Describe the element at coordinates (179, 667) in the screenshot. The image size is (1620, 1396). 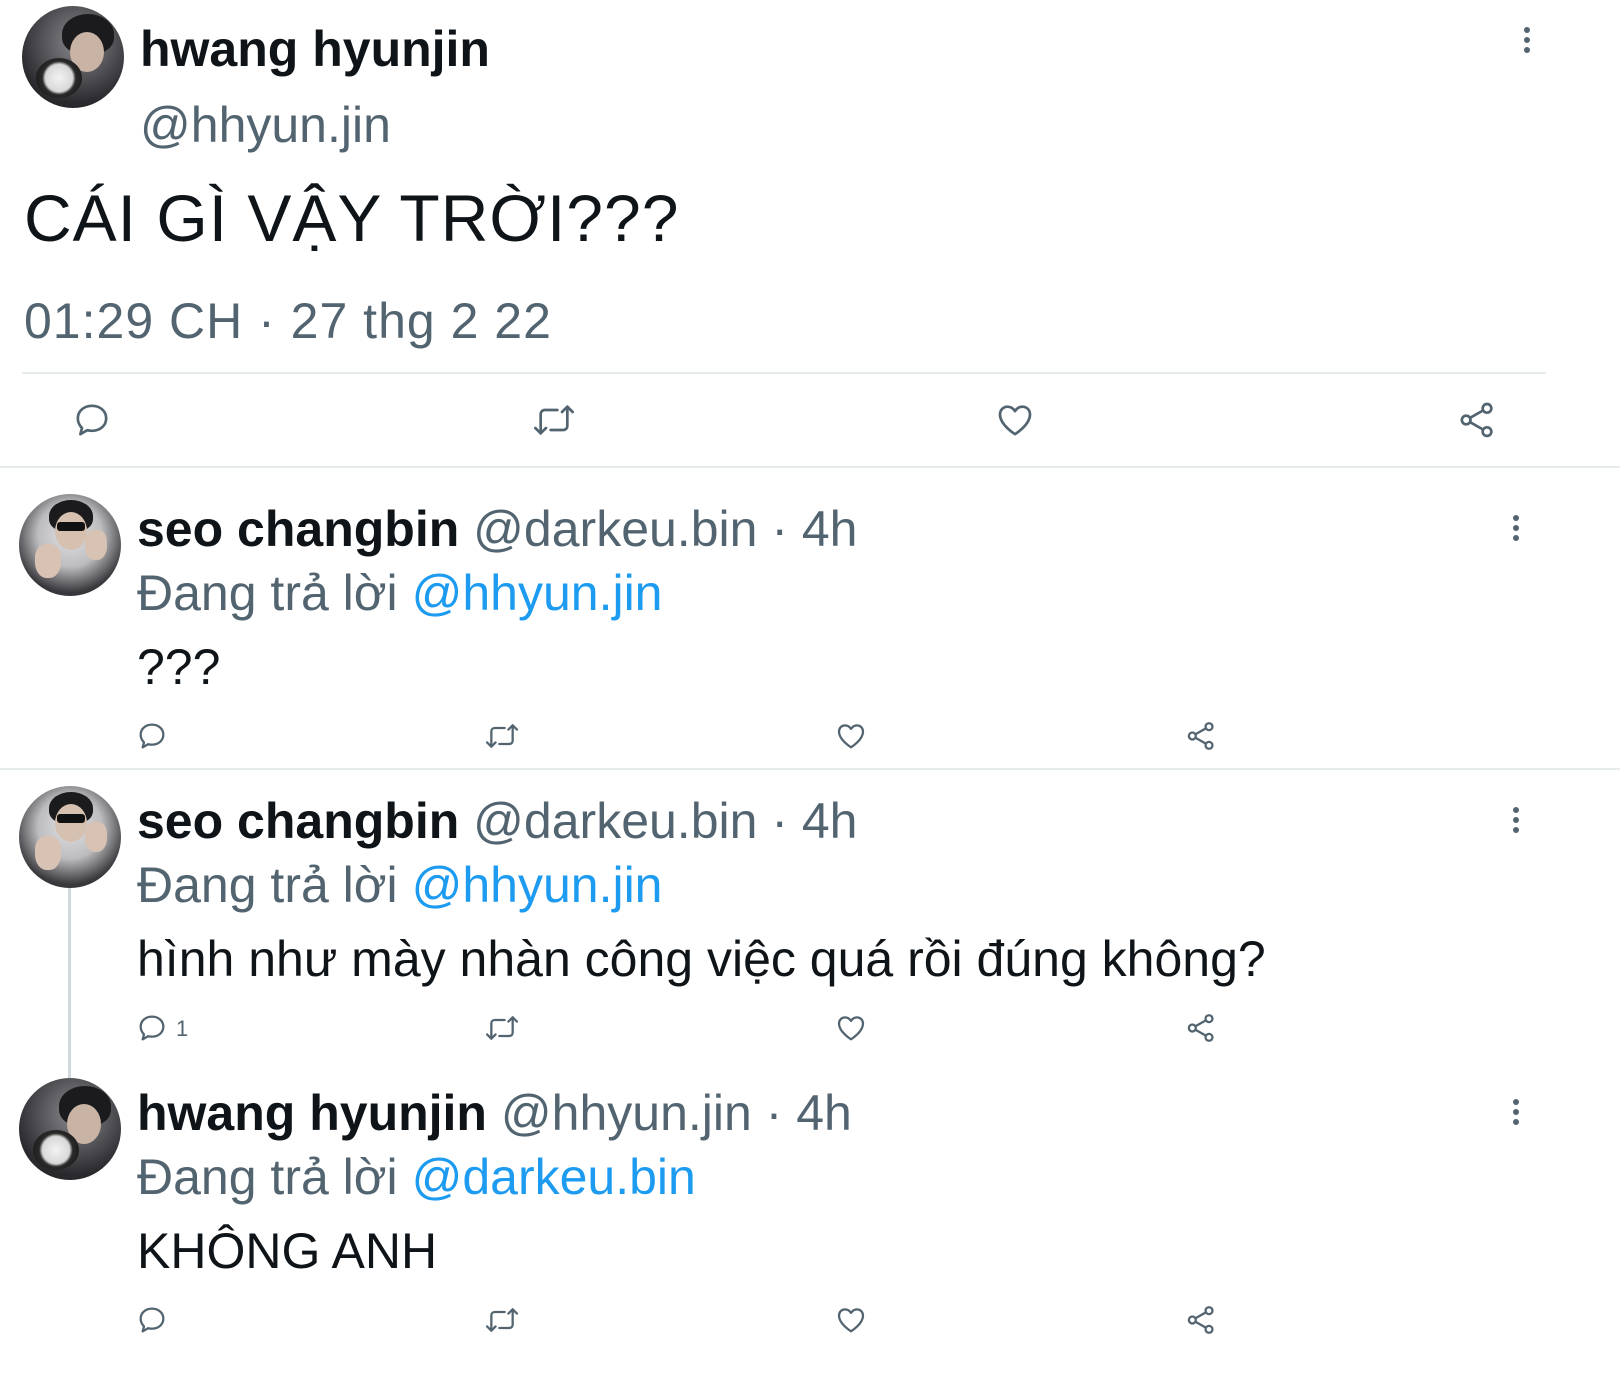
I see `reply-text: ???` at that location.